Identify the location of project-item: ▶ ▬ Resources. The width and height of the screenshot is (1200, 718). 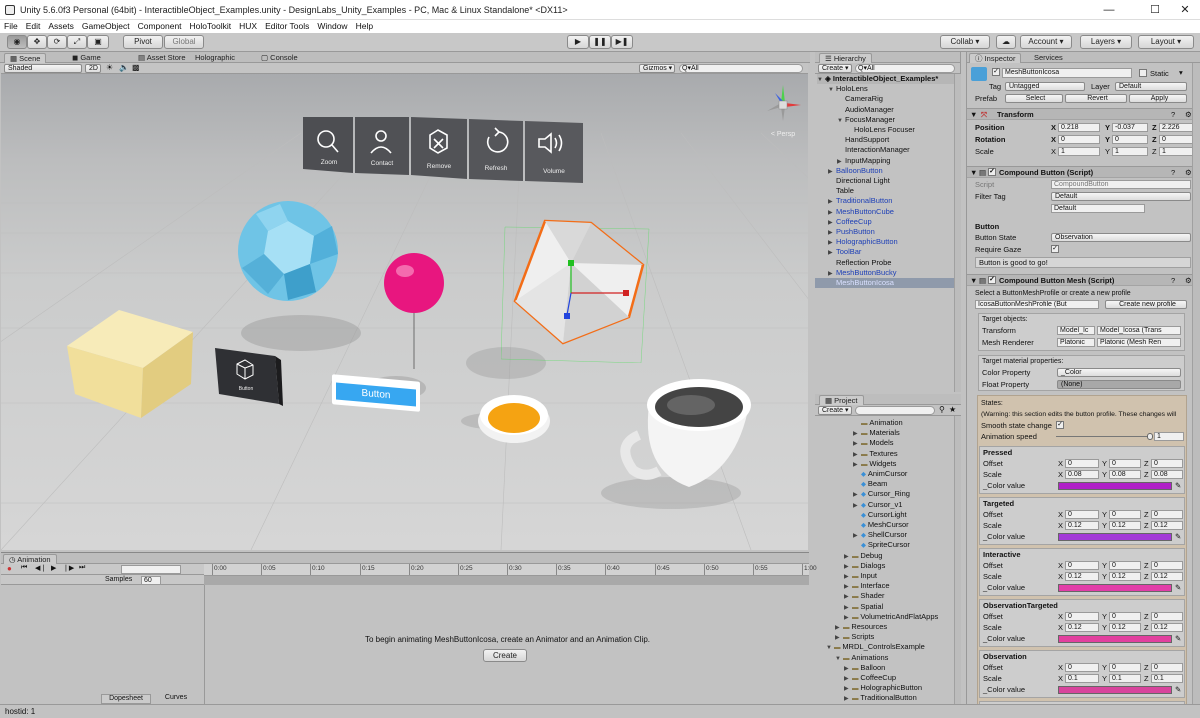
(851, 627).